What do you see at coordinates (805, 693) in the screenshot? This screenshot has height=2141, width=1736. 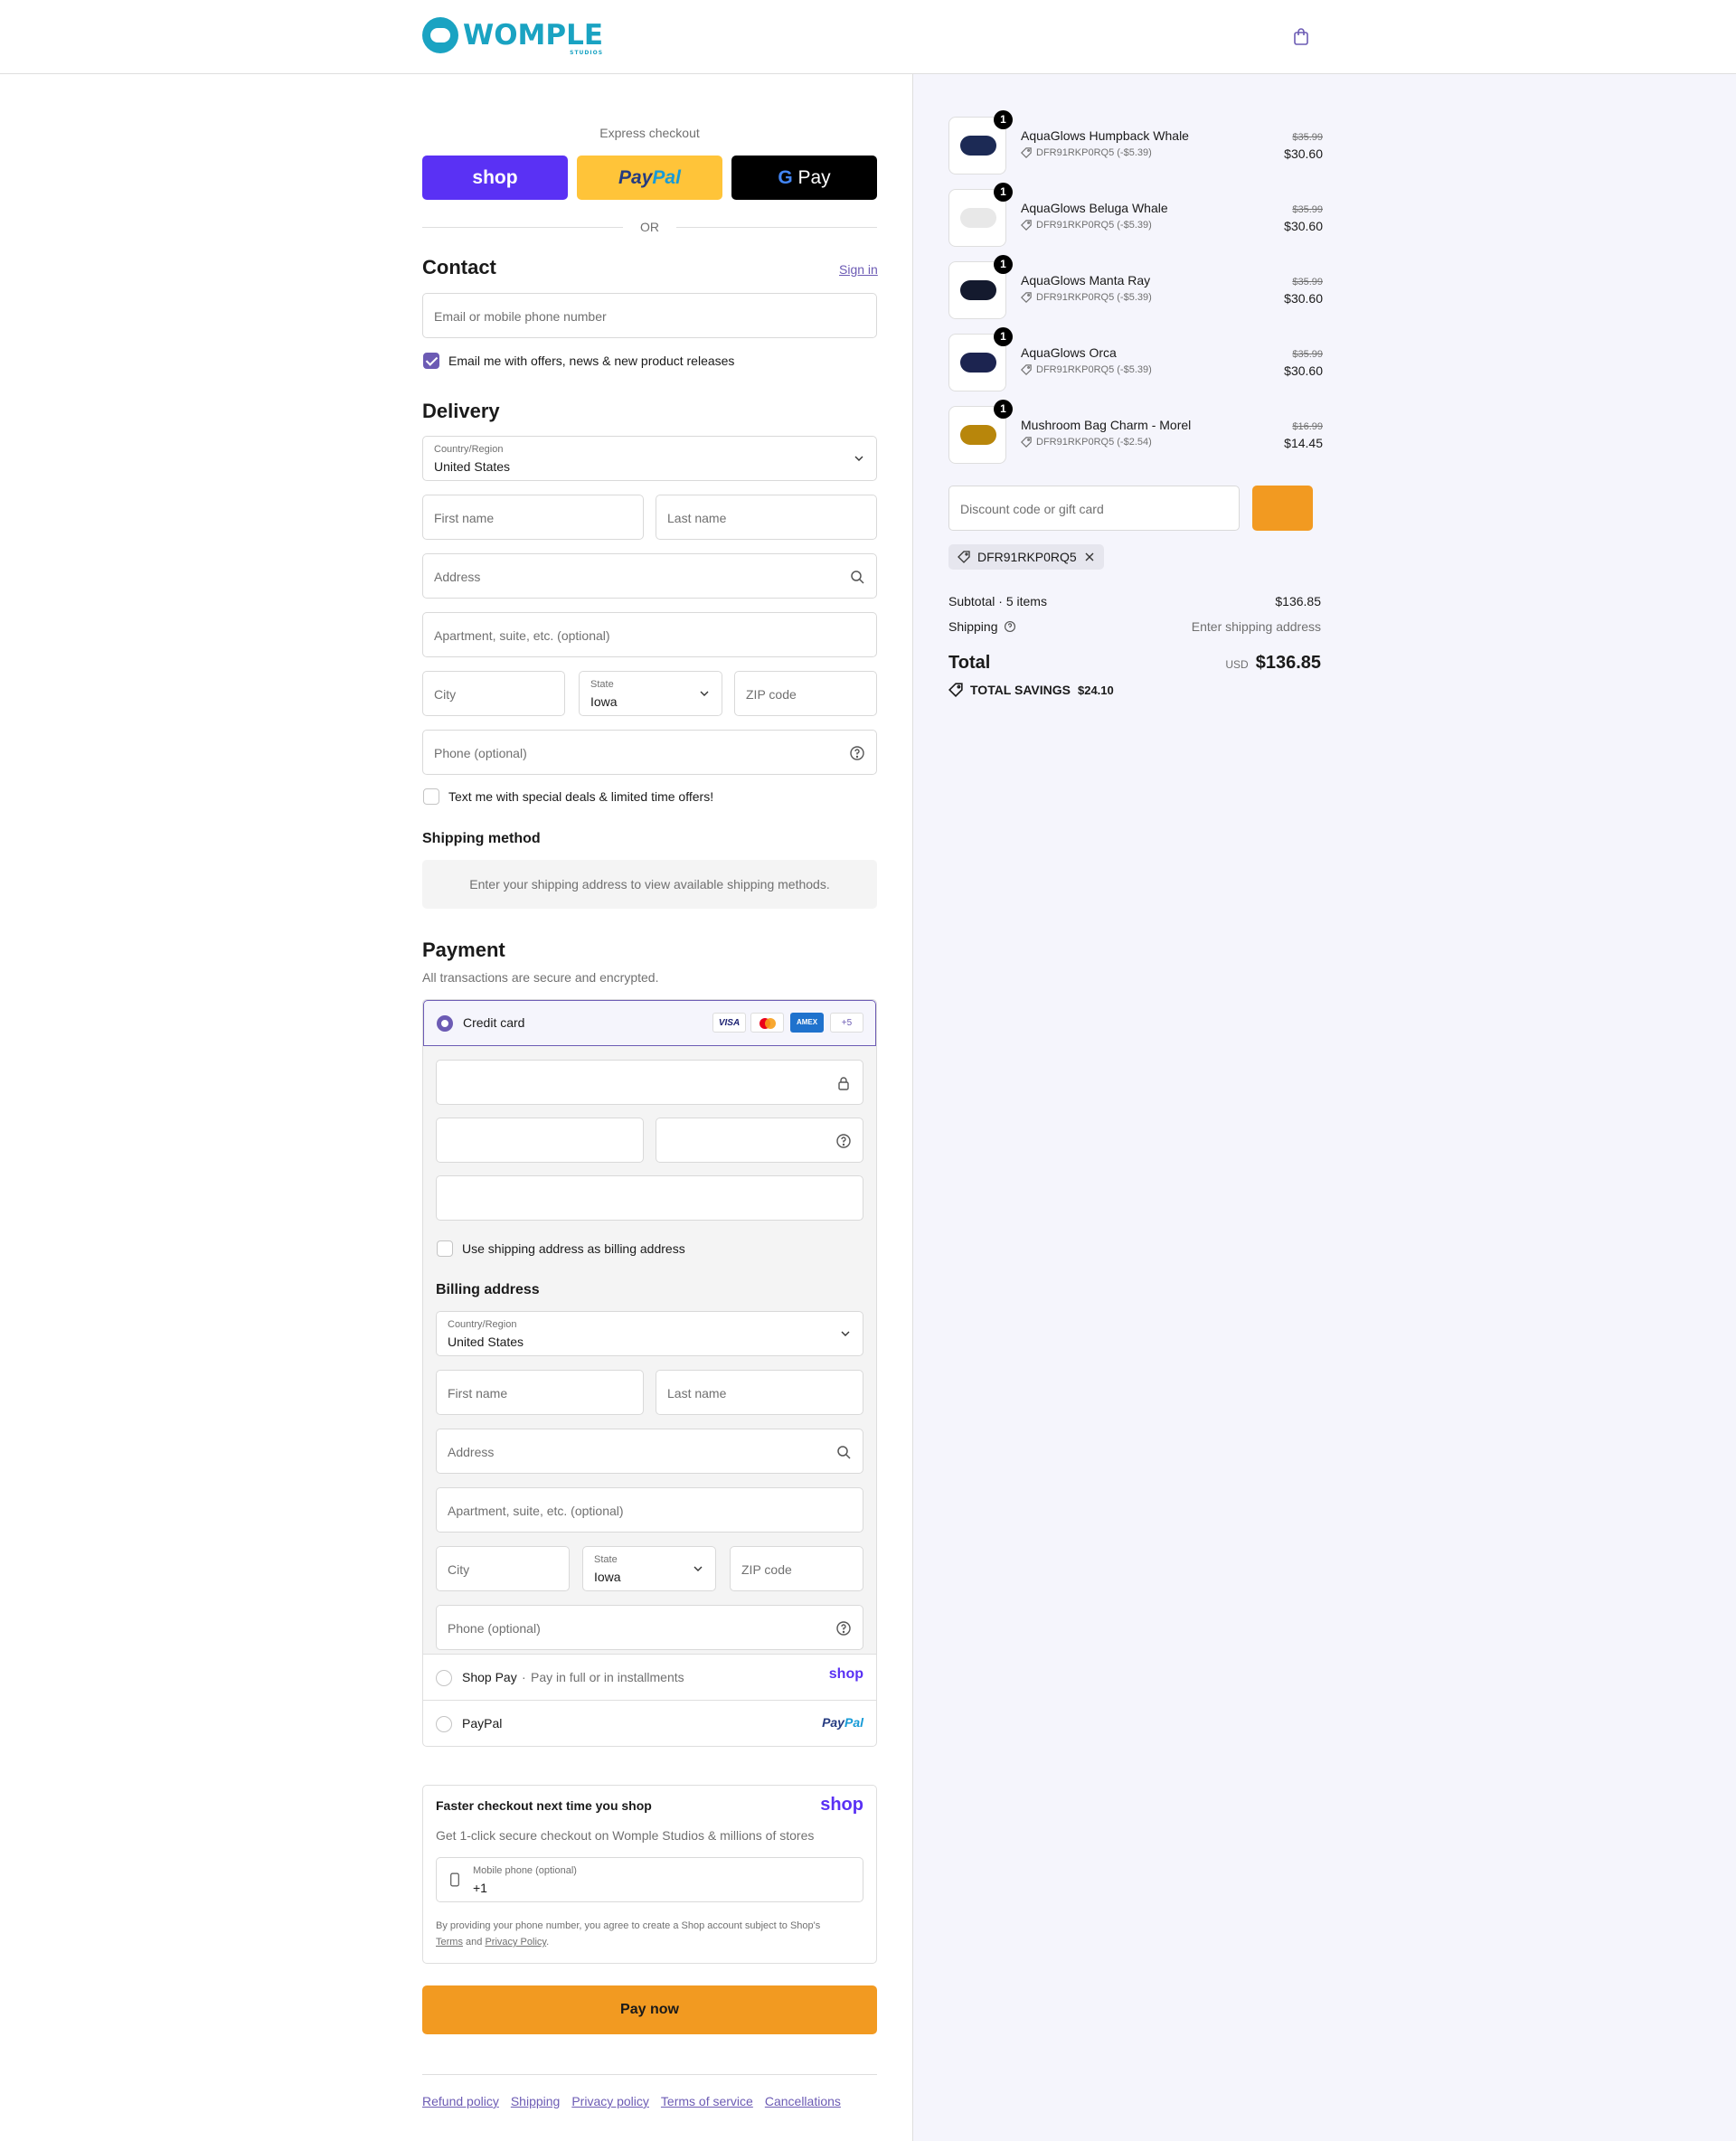 I see `zip-field: ZIP code` at bounding box center [805, 693].